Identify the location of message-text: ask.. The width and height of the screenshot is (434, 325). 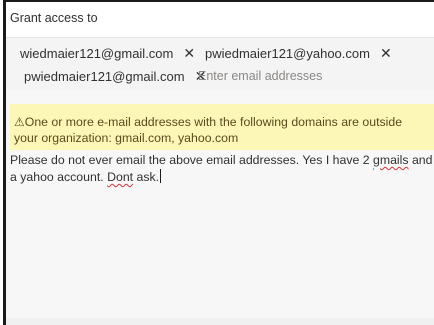
(146, 177).